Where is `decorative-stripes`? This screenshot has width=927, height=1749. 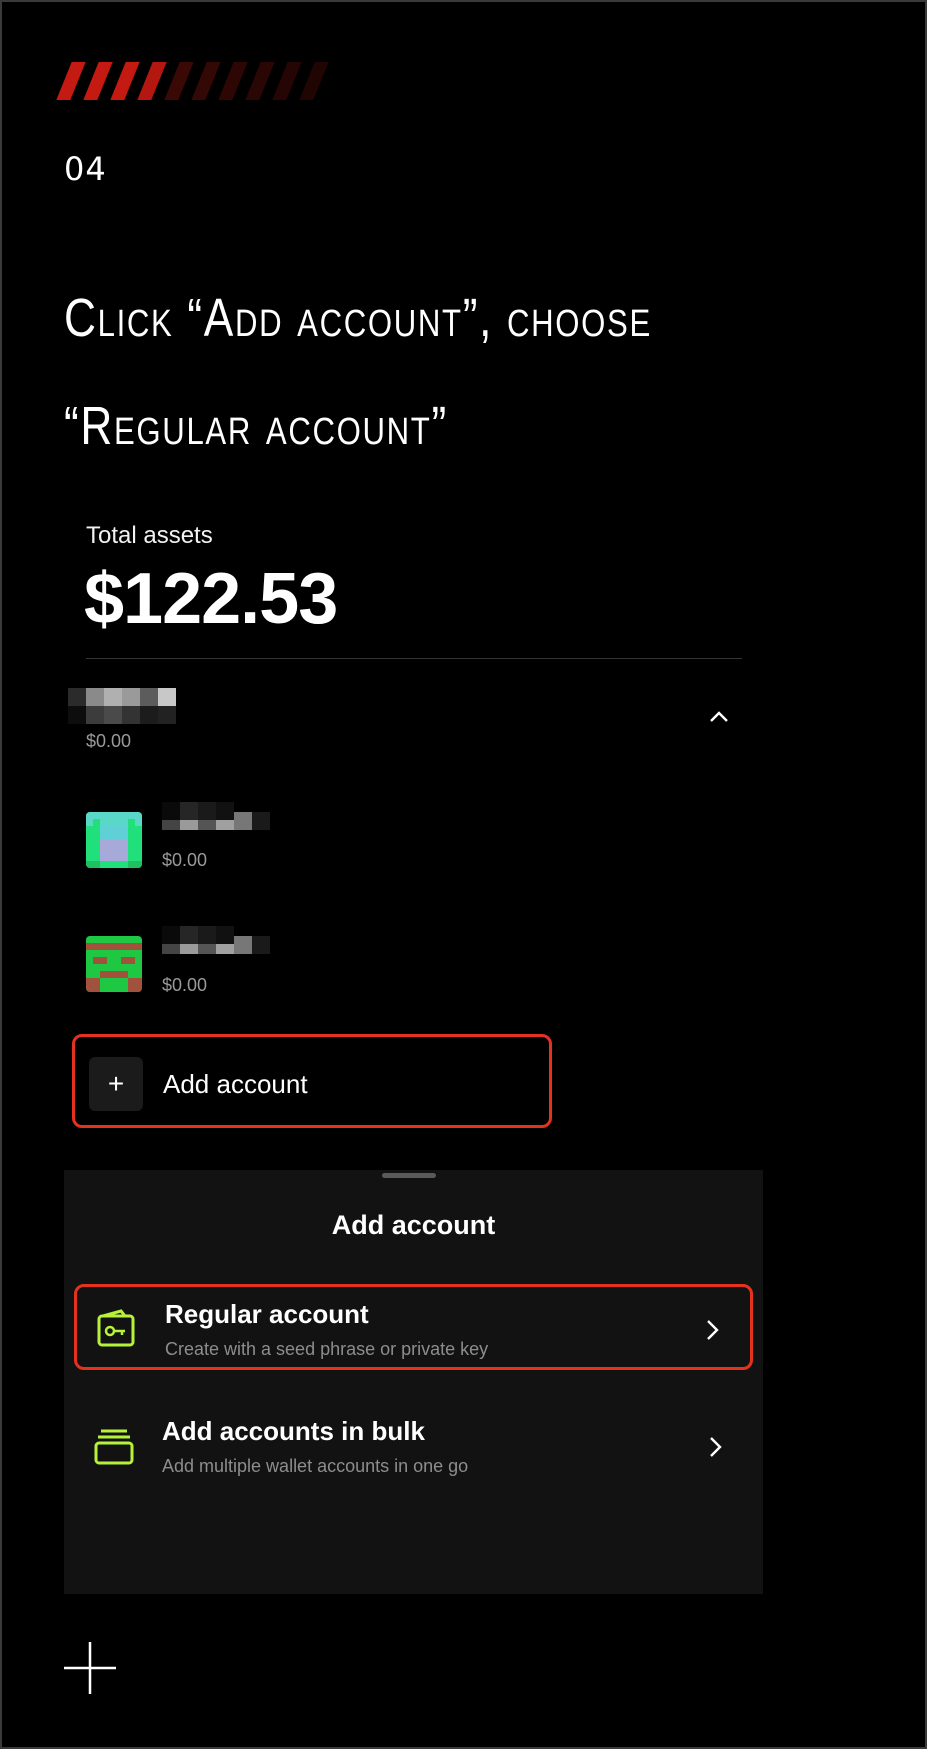 decorative-stripes is located at coordinates (210, 82).